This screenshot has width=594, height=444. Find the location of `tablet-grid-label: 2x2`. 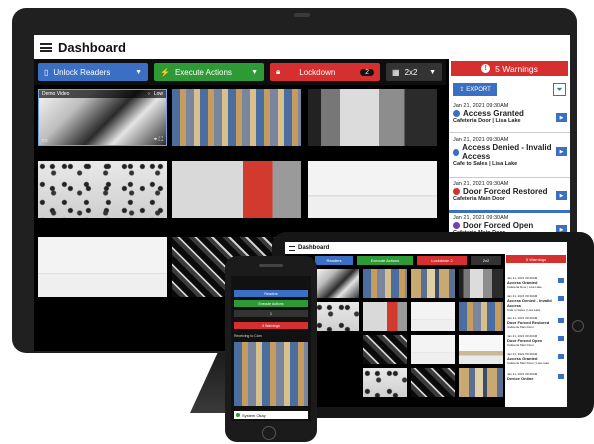

tablet-grid-label: 2x2 is located at coordinates (486, 260).